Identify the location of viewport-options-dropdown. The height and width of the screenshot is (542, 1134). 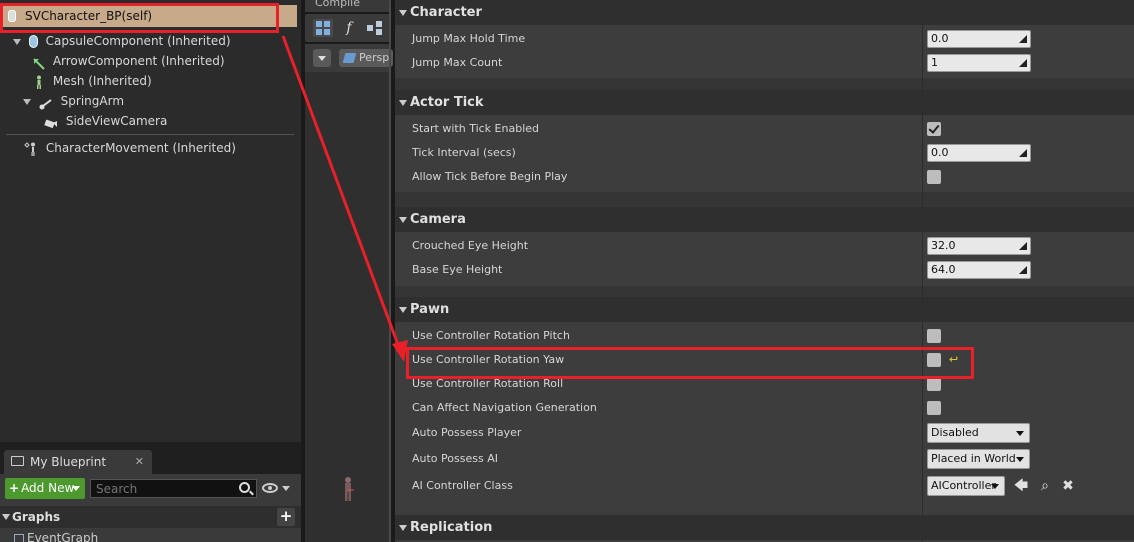
(322, 58).